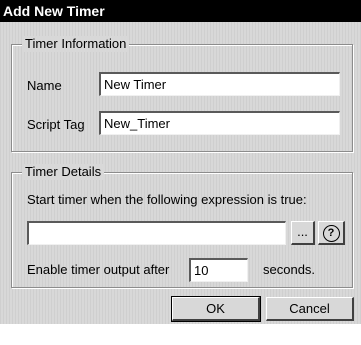 The image size is (361, 345). I want to click on dialog-title: Add New Timer, so click(180, 11).